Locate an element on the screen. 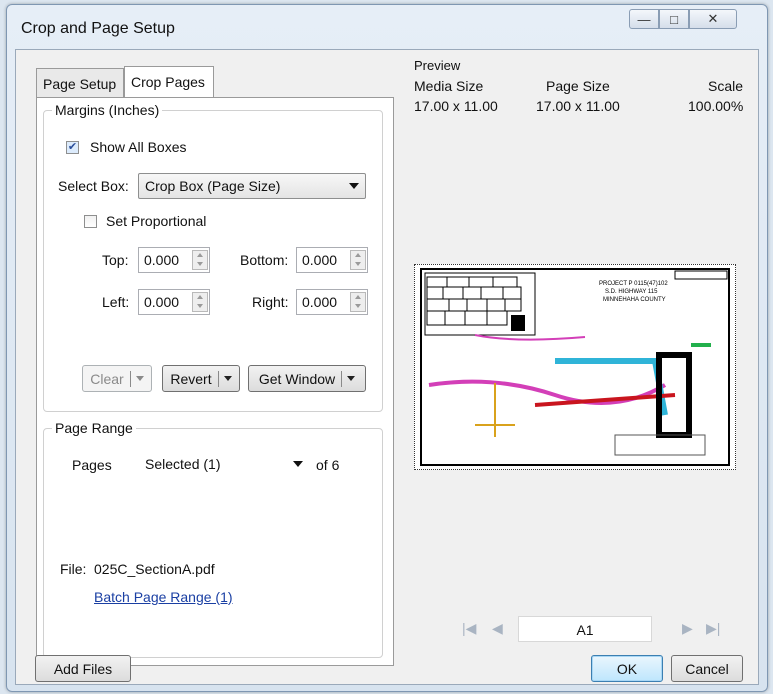  revert-button: Revert is located at coordinates (201, 378).